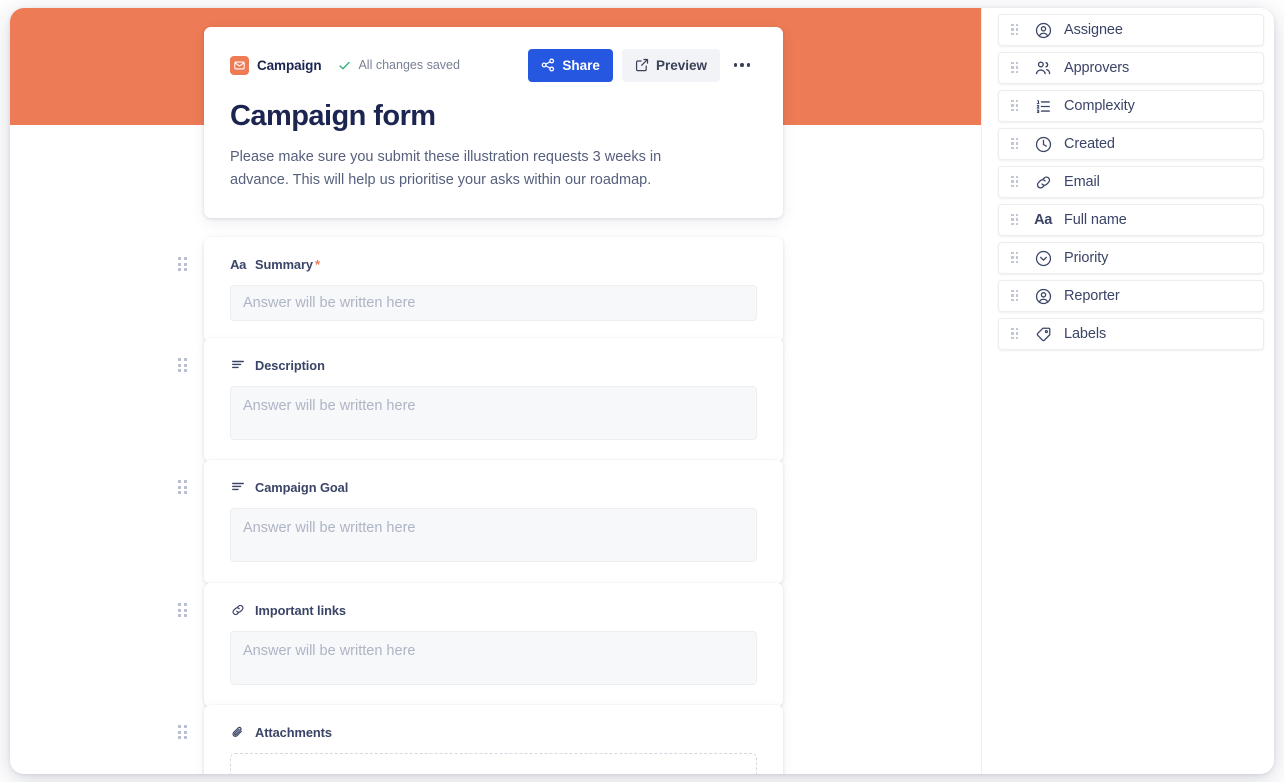 The image size is (1284, 782). Describe the element at coordinates (493, 535) in the screenshot. I see `answer-input-campaign-goal: Answer will be written here` at that location.